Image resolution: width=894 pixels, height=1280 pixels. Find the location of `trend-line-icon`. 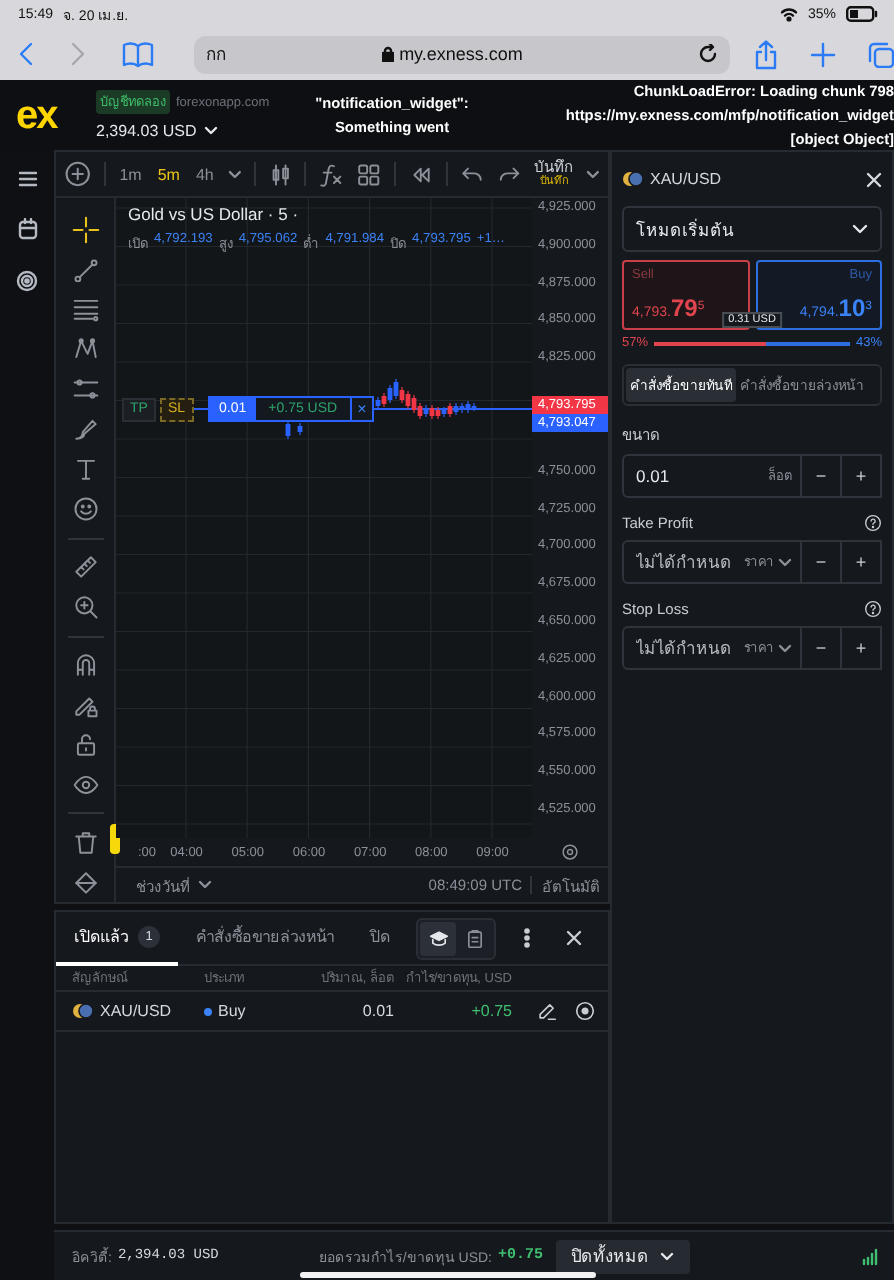

trend-line-icon is located at coordinates (85, 270).